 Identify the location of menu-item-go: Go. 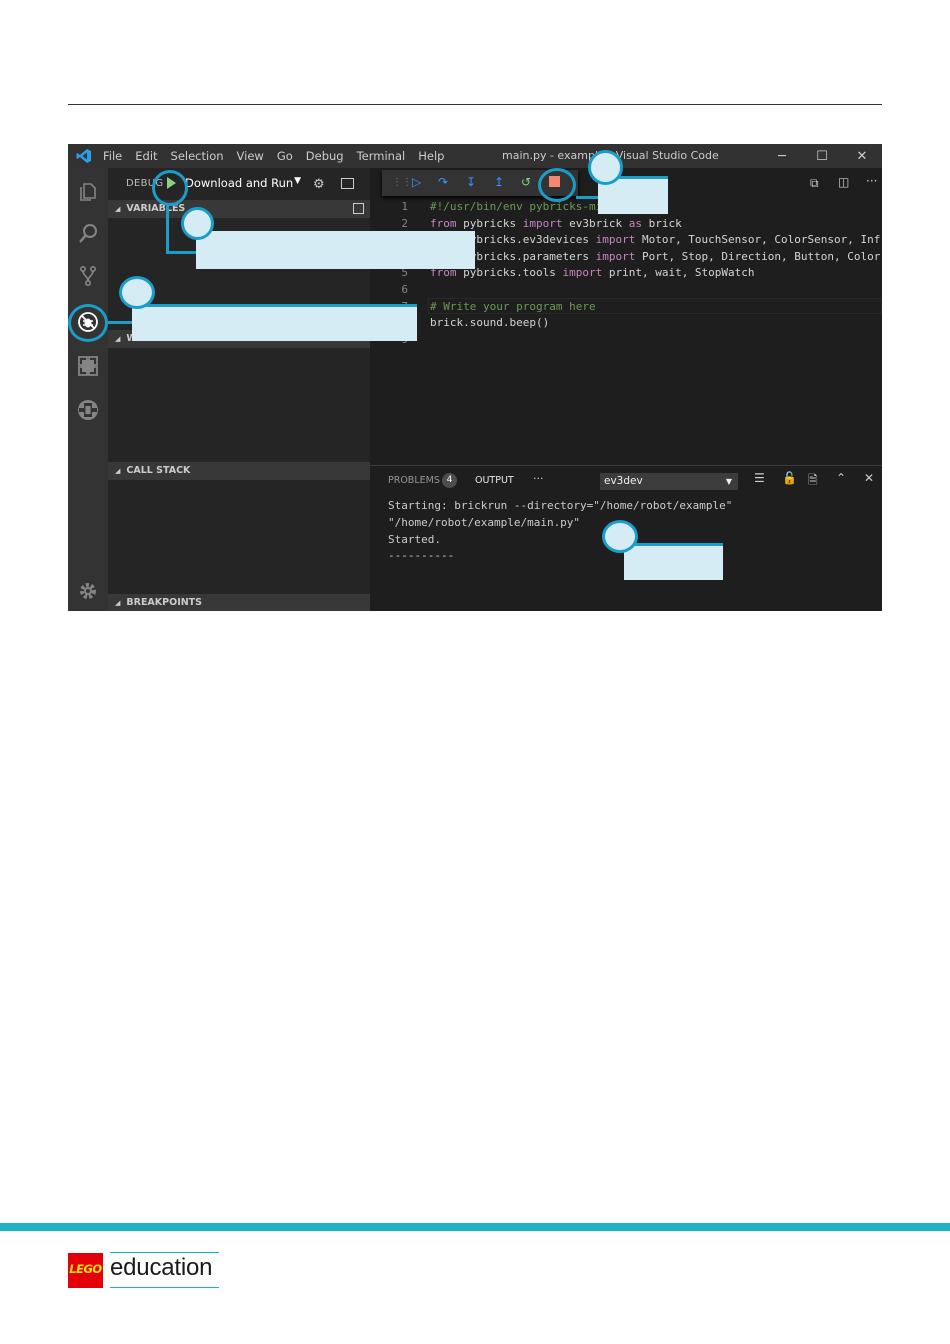
(285, 156).